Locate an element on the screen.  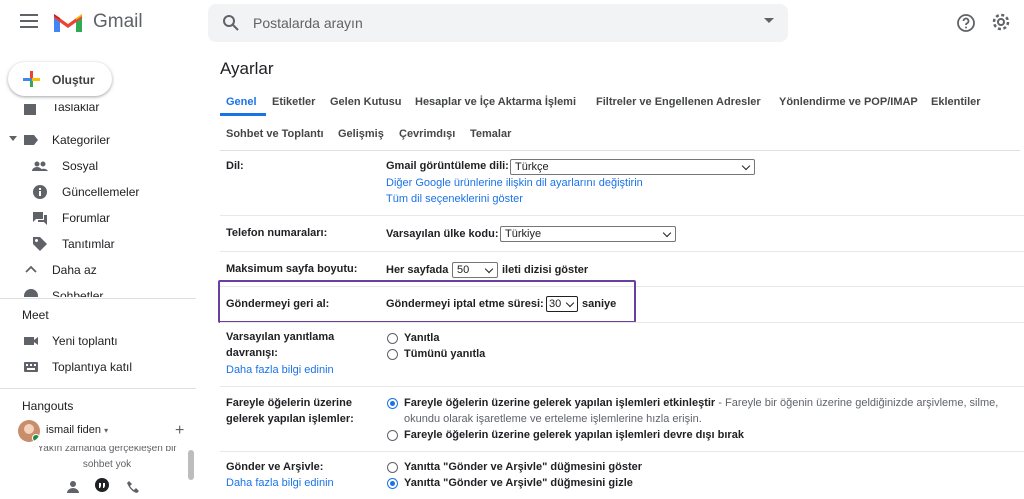
top-bar: Gmail Postalarda arayın is located at coordinates (512, 23).